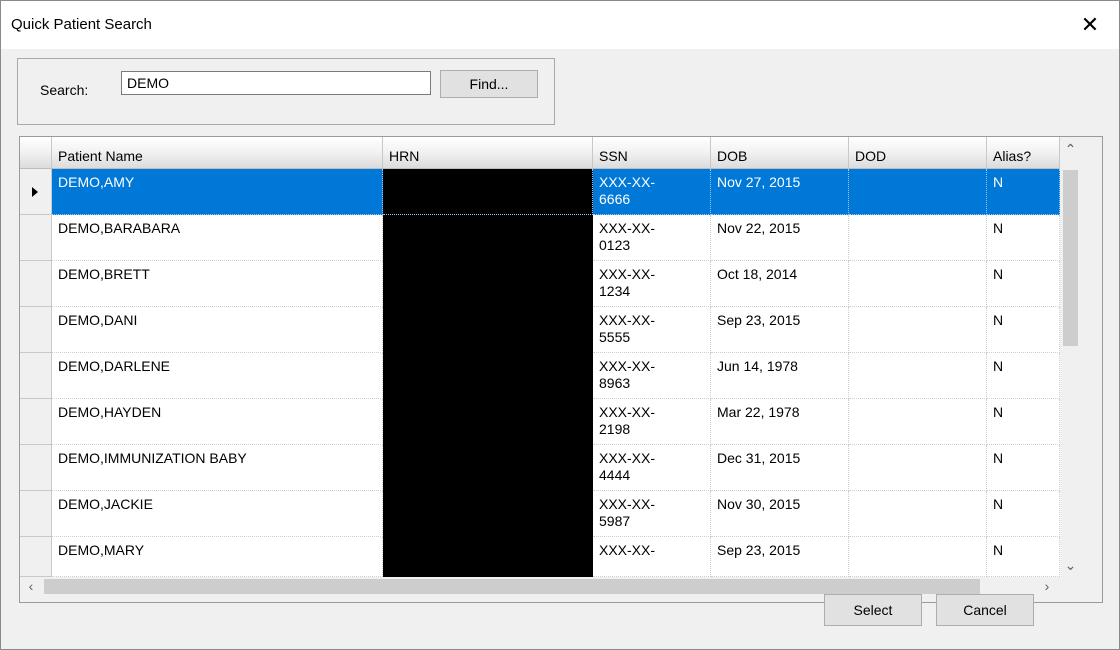 The image size is (1120, 650). I want to click on table-row: DEMO,BRETT XXX-XX- 1234 Oct 18, 2014 N, so click(556, 284).